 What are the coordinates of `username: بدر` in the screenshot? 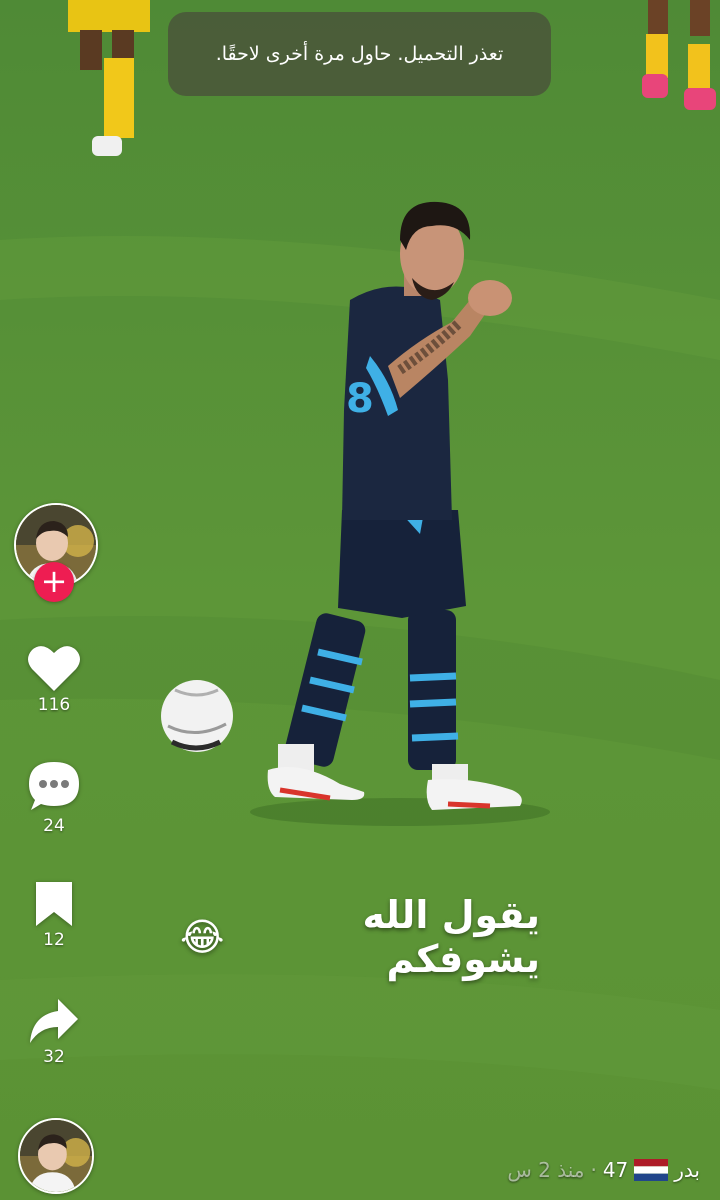 It's located at (687, 1170).